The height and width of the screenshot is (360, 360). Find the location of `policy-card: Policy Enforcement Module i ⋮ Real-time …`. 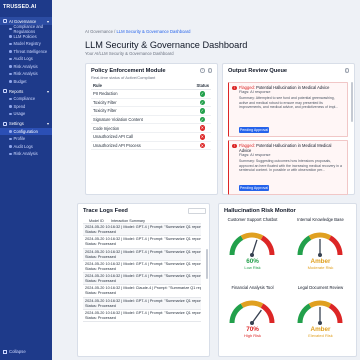

policy-card: Policy Enforcement Module i ⋮ Real-time … is located at coordinates (151, 129).